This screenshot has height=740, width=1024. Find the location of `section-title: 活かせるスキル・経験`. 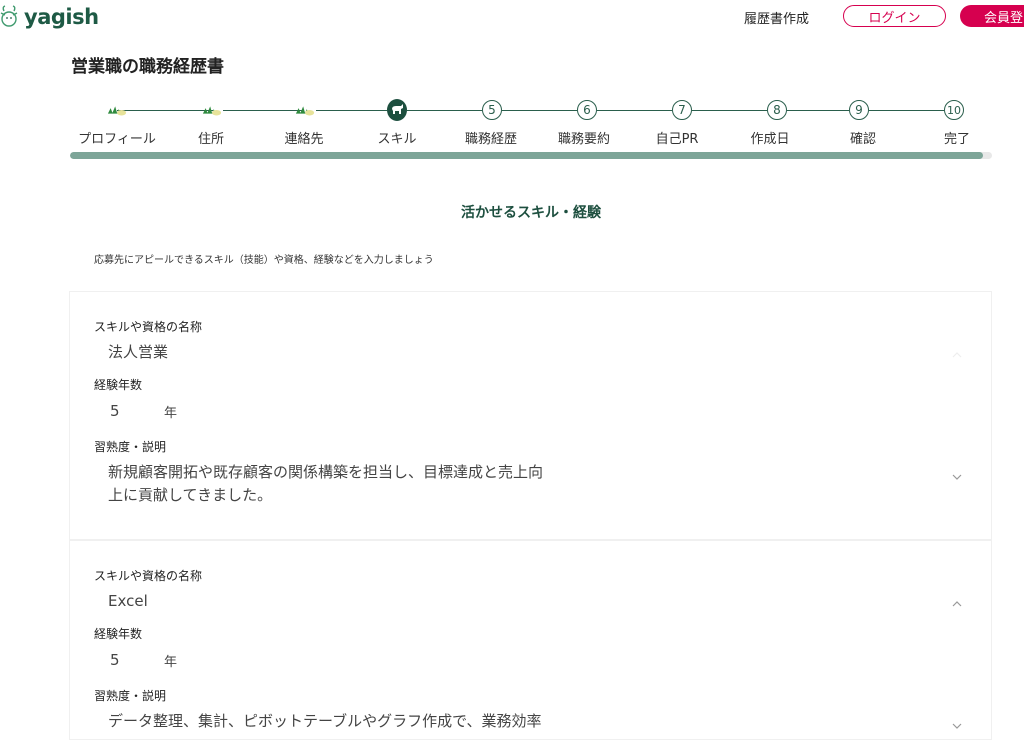

section-title: 活かせるスキル・経験 is located at coordinates (531, 213).